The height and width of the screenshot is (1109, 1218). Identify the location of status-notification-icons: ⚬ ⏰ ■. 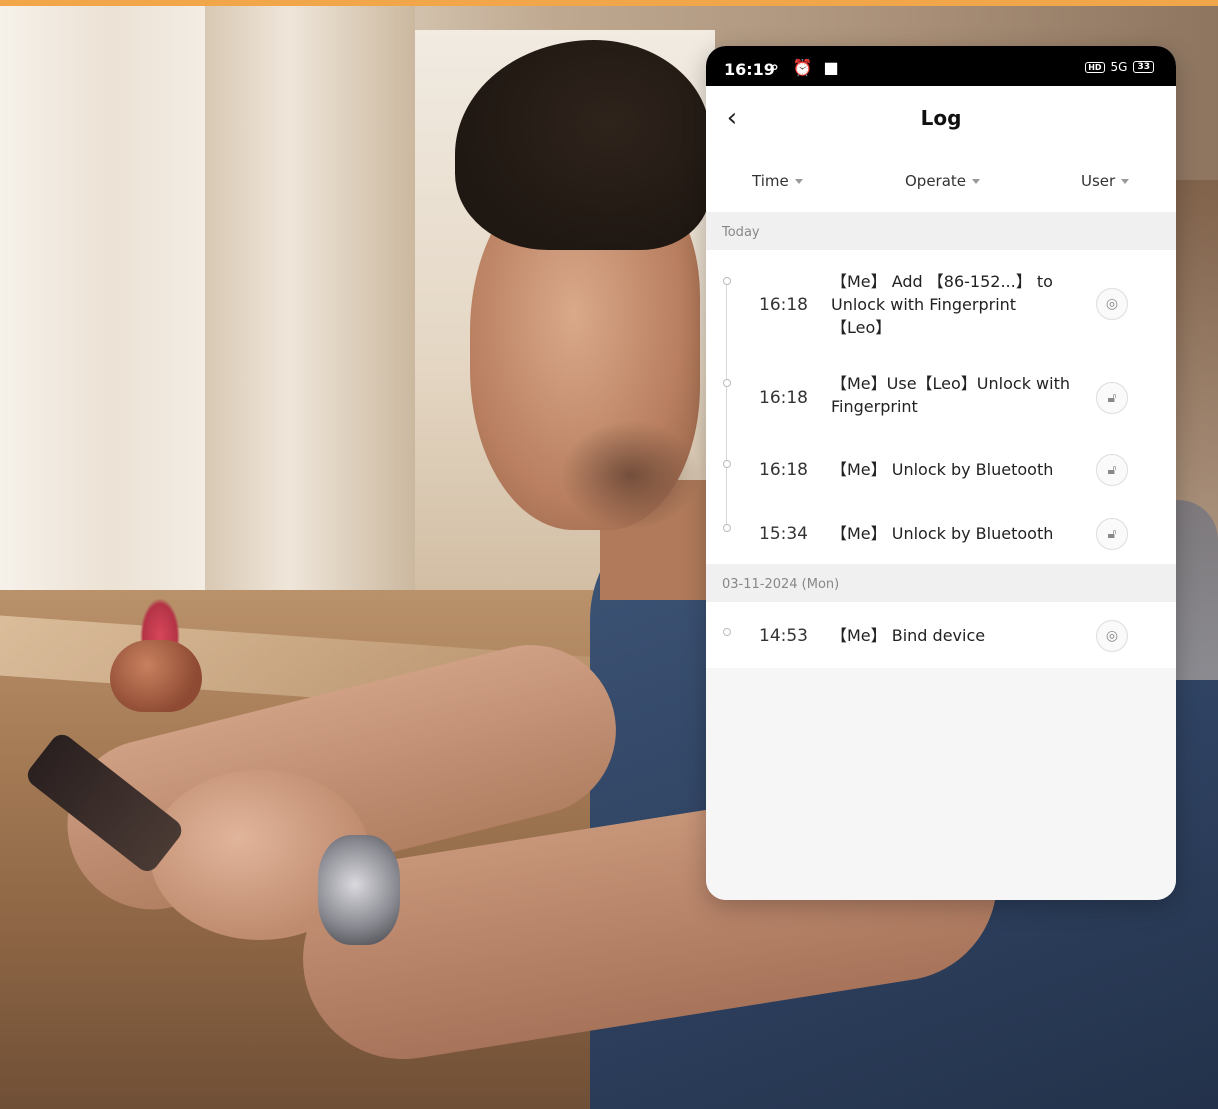
(805, 67).